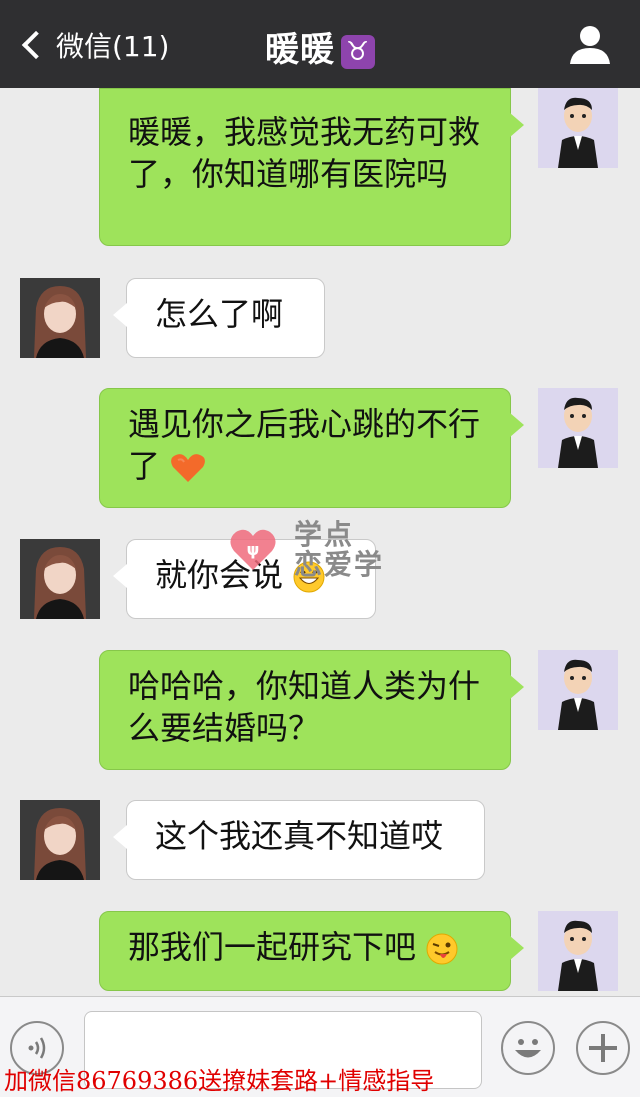 Image resolution: width=640 pixels, height=1097 pixels. Describe the element at coordinates (144, 466) in the screenshot. I see `message-text: 了` at that location.